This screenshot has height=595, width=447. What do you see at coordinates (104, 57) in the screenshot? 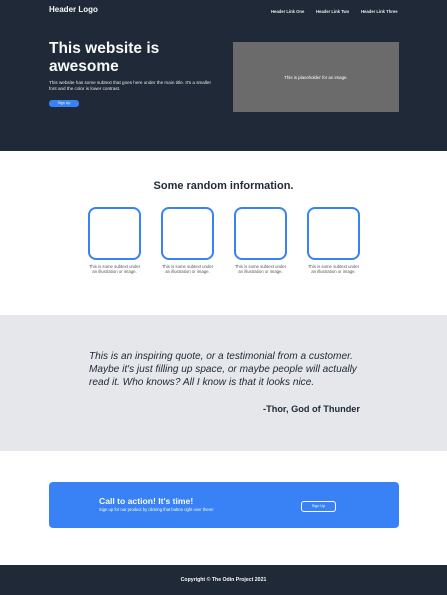
I see `hero-title: This website is awesome` at bounding box center [104, 57].